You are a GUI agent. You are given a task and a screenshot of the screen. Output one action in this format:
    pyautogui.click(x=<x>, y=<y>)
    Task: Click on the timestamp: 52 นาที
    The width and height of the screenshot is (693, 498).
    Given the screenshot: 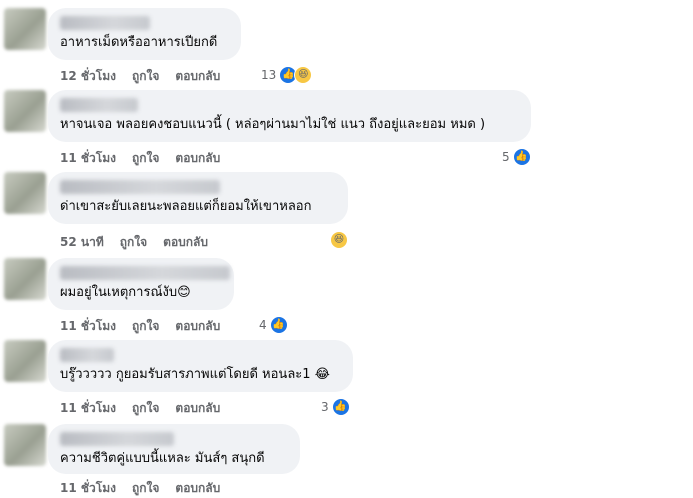 What is the action you would take?
    pyautogui.click(x=82, y=242)
    